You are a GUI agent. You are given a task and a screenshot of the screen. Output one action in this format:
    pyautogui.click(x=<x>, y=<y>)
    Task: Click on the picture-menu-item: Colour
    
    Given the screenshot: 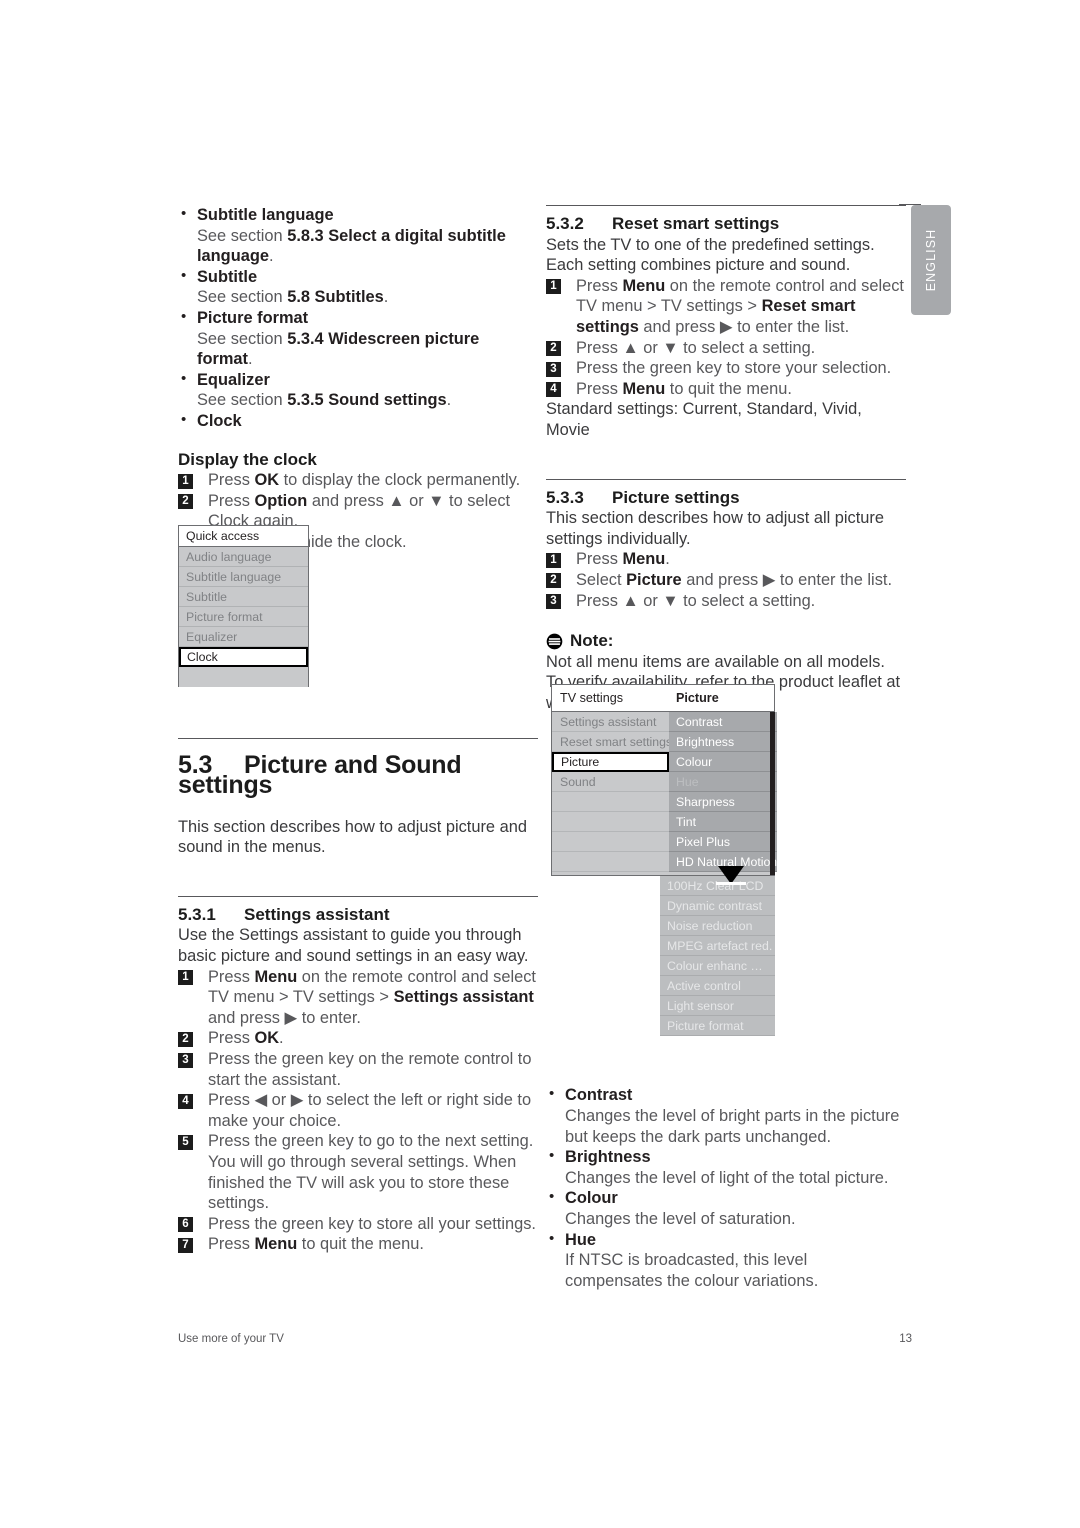 What is the action you would take?
    pyautogui.click(x=723, y=762)
    